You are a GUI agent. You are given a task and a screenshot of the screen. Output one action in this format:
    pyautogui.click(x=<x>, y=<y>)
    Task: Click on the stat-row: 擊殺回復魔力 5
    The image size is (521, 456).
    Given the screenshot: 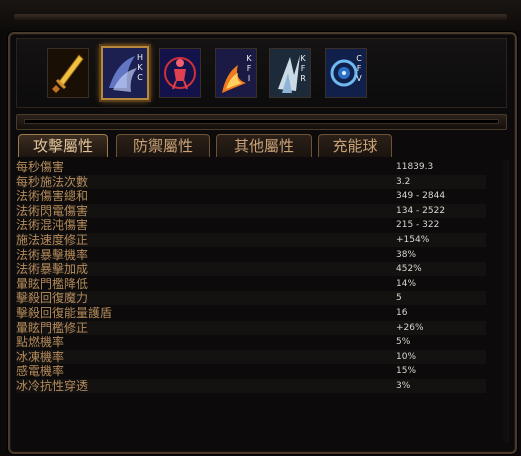 What is the action you would take?
    pyautogui.click(x=251, y=298)
    